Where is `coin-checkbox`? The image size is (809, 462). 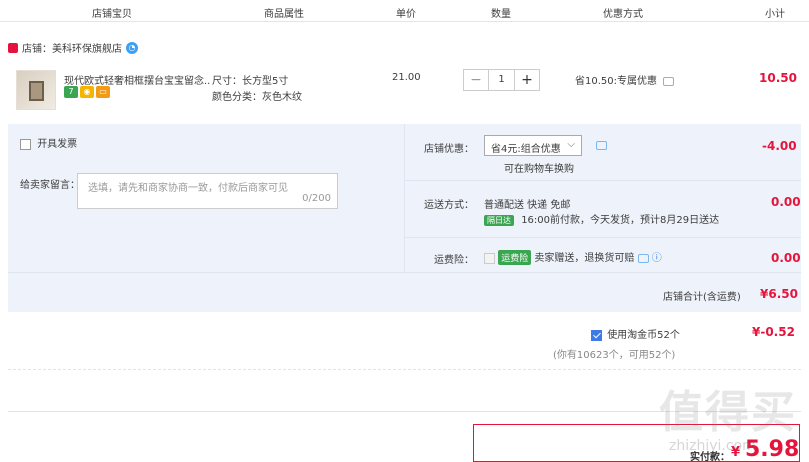 coin-checkbox is located at coordinates (596, 335).